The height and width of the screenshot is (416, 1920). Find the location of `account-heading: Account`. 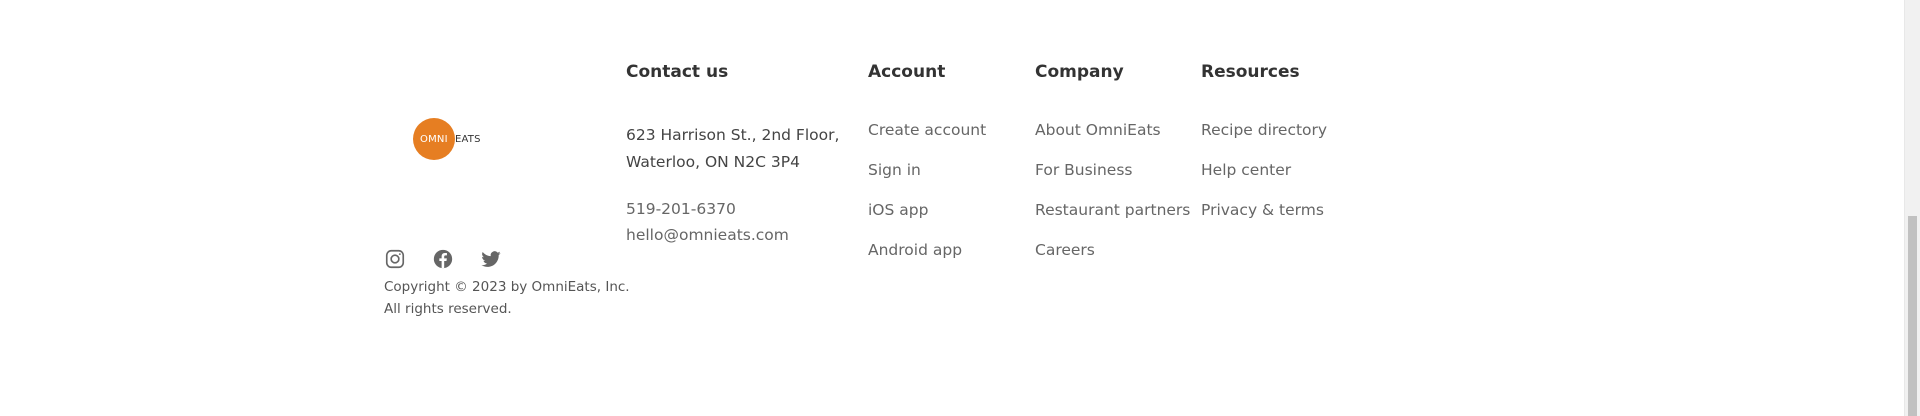

account-heading: Account is located at coordinates (907, 72).